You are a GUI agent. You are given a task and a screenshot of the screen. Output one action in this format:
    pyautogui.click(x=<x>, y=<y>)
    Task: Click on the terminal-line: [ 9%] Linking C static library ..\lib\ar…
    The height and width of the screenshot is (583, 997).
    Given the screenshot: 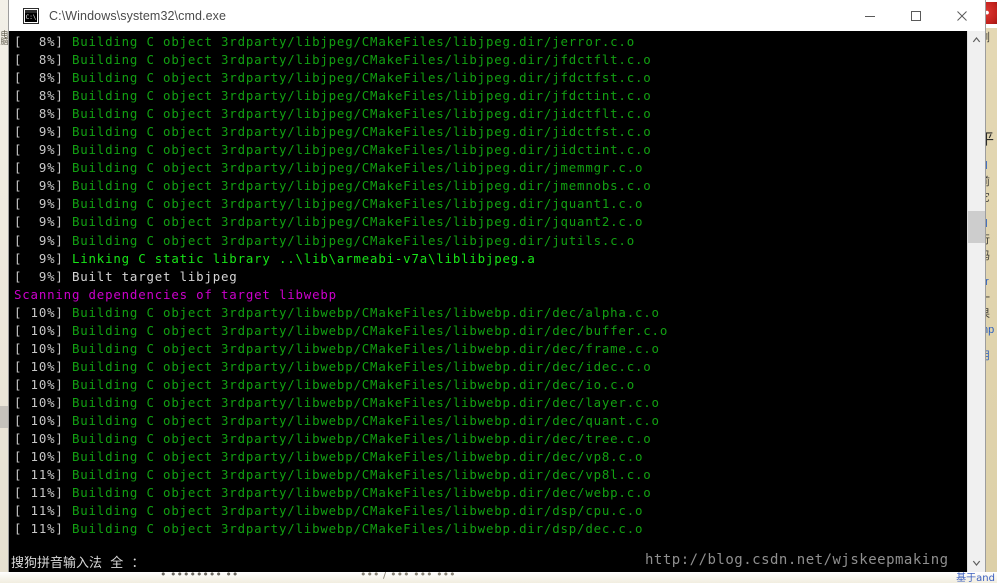 What is the action you would take?
    pyautogui.click(x=490, y=259)
    